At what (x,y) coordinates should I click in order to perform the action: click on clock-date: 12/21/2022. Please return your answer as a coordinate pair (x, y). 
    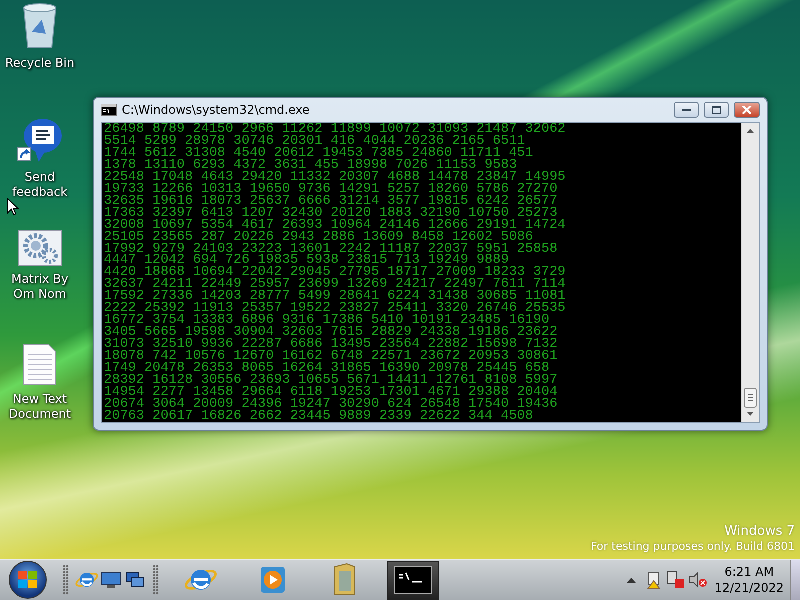
    Looking at the image, I should click on (749, 588).